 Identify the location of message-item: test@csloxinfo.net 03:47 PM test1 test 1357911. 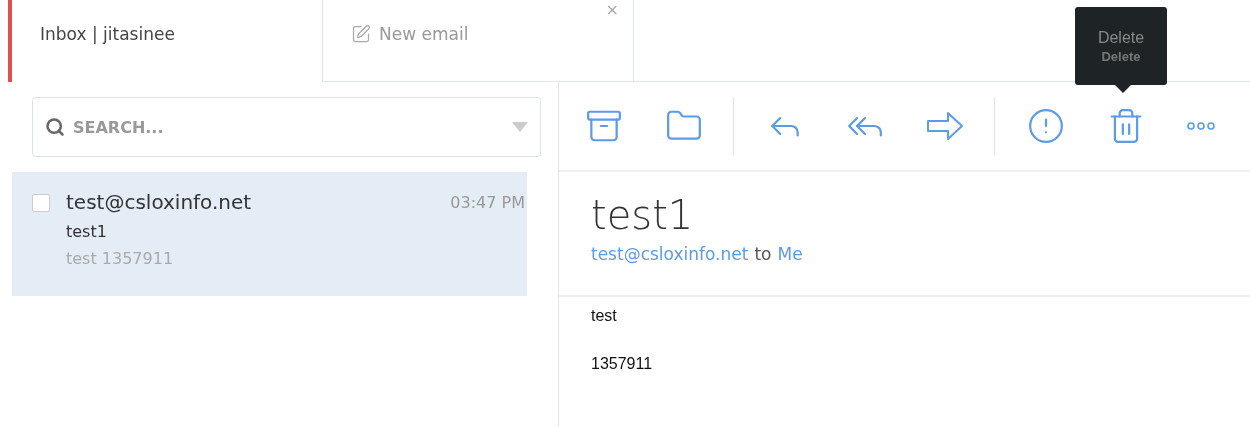
(269, 234).